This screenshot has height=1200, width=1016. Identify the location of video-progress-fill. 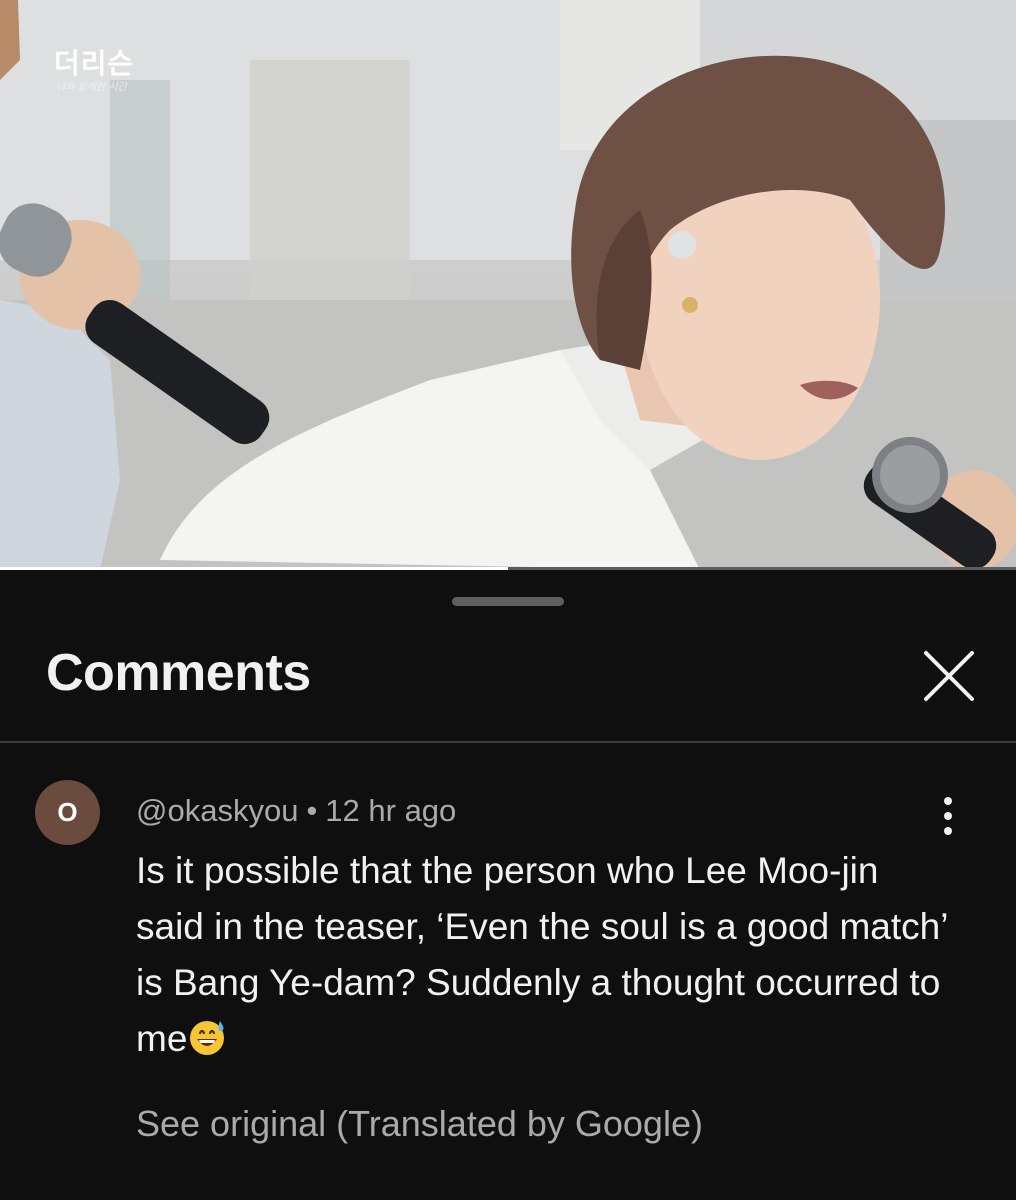
(254, 568).